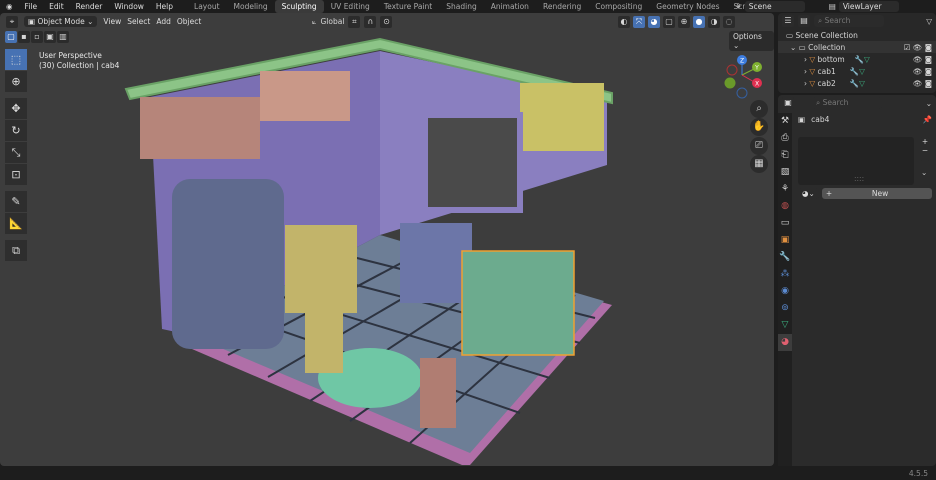 The height and width of the screenshot is (480, 936). What do you see at coordinates (868, 6) in the screenshot?
I see `view-layer-selector: ViewLayer` at bounding box center [868, 6].